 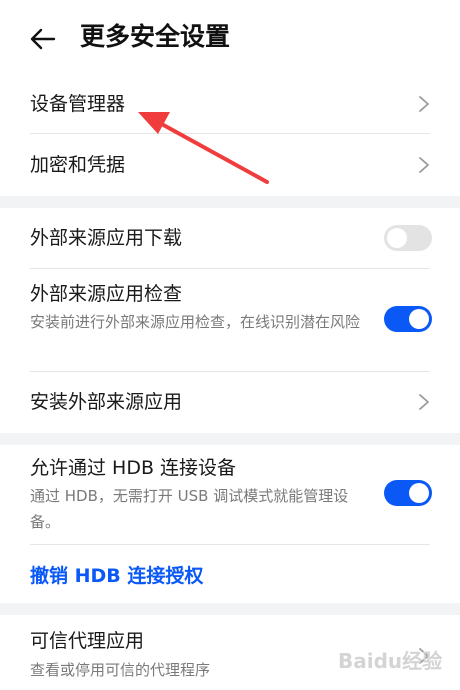 What do you see at coordinates (230, 544) in the screenshot?
I see `divider` at bounding box center [230, 544].